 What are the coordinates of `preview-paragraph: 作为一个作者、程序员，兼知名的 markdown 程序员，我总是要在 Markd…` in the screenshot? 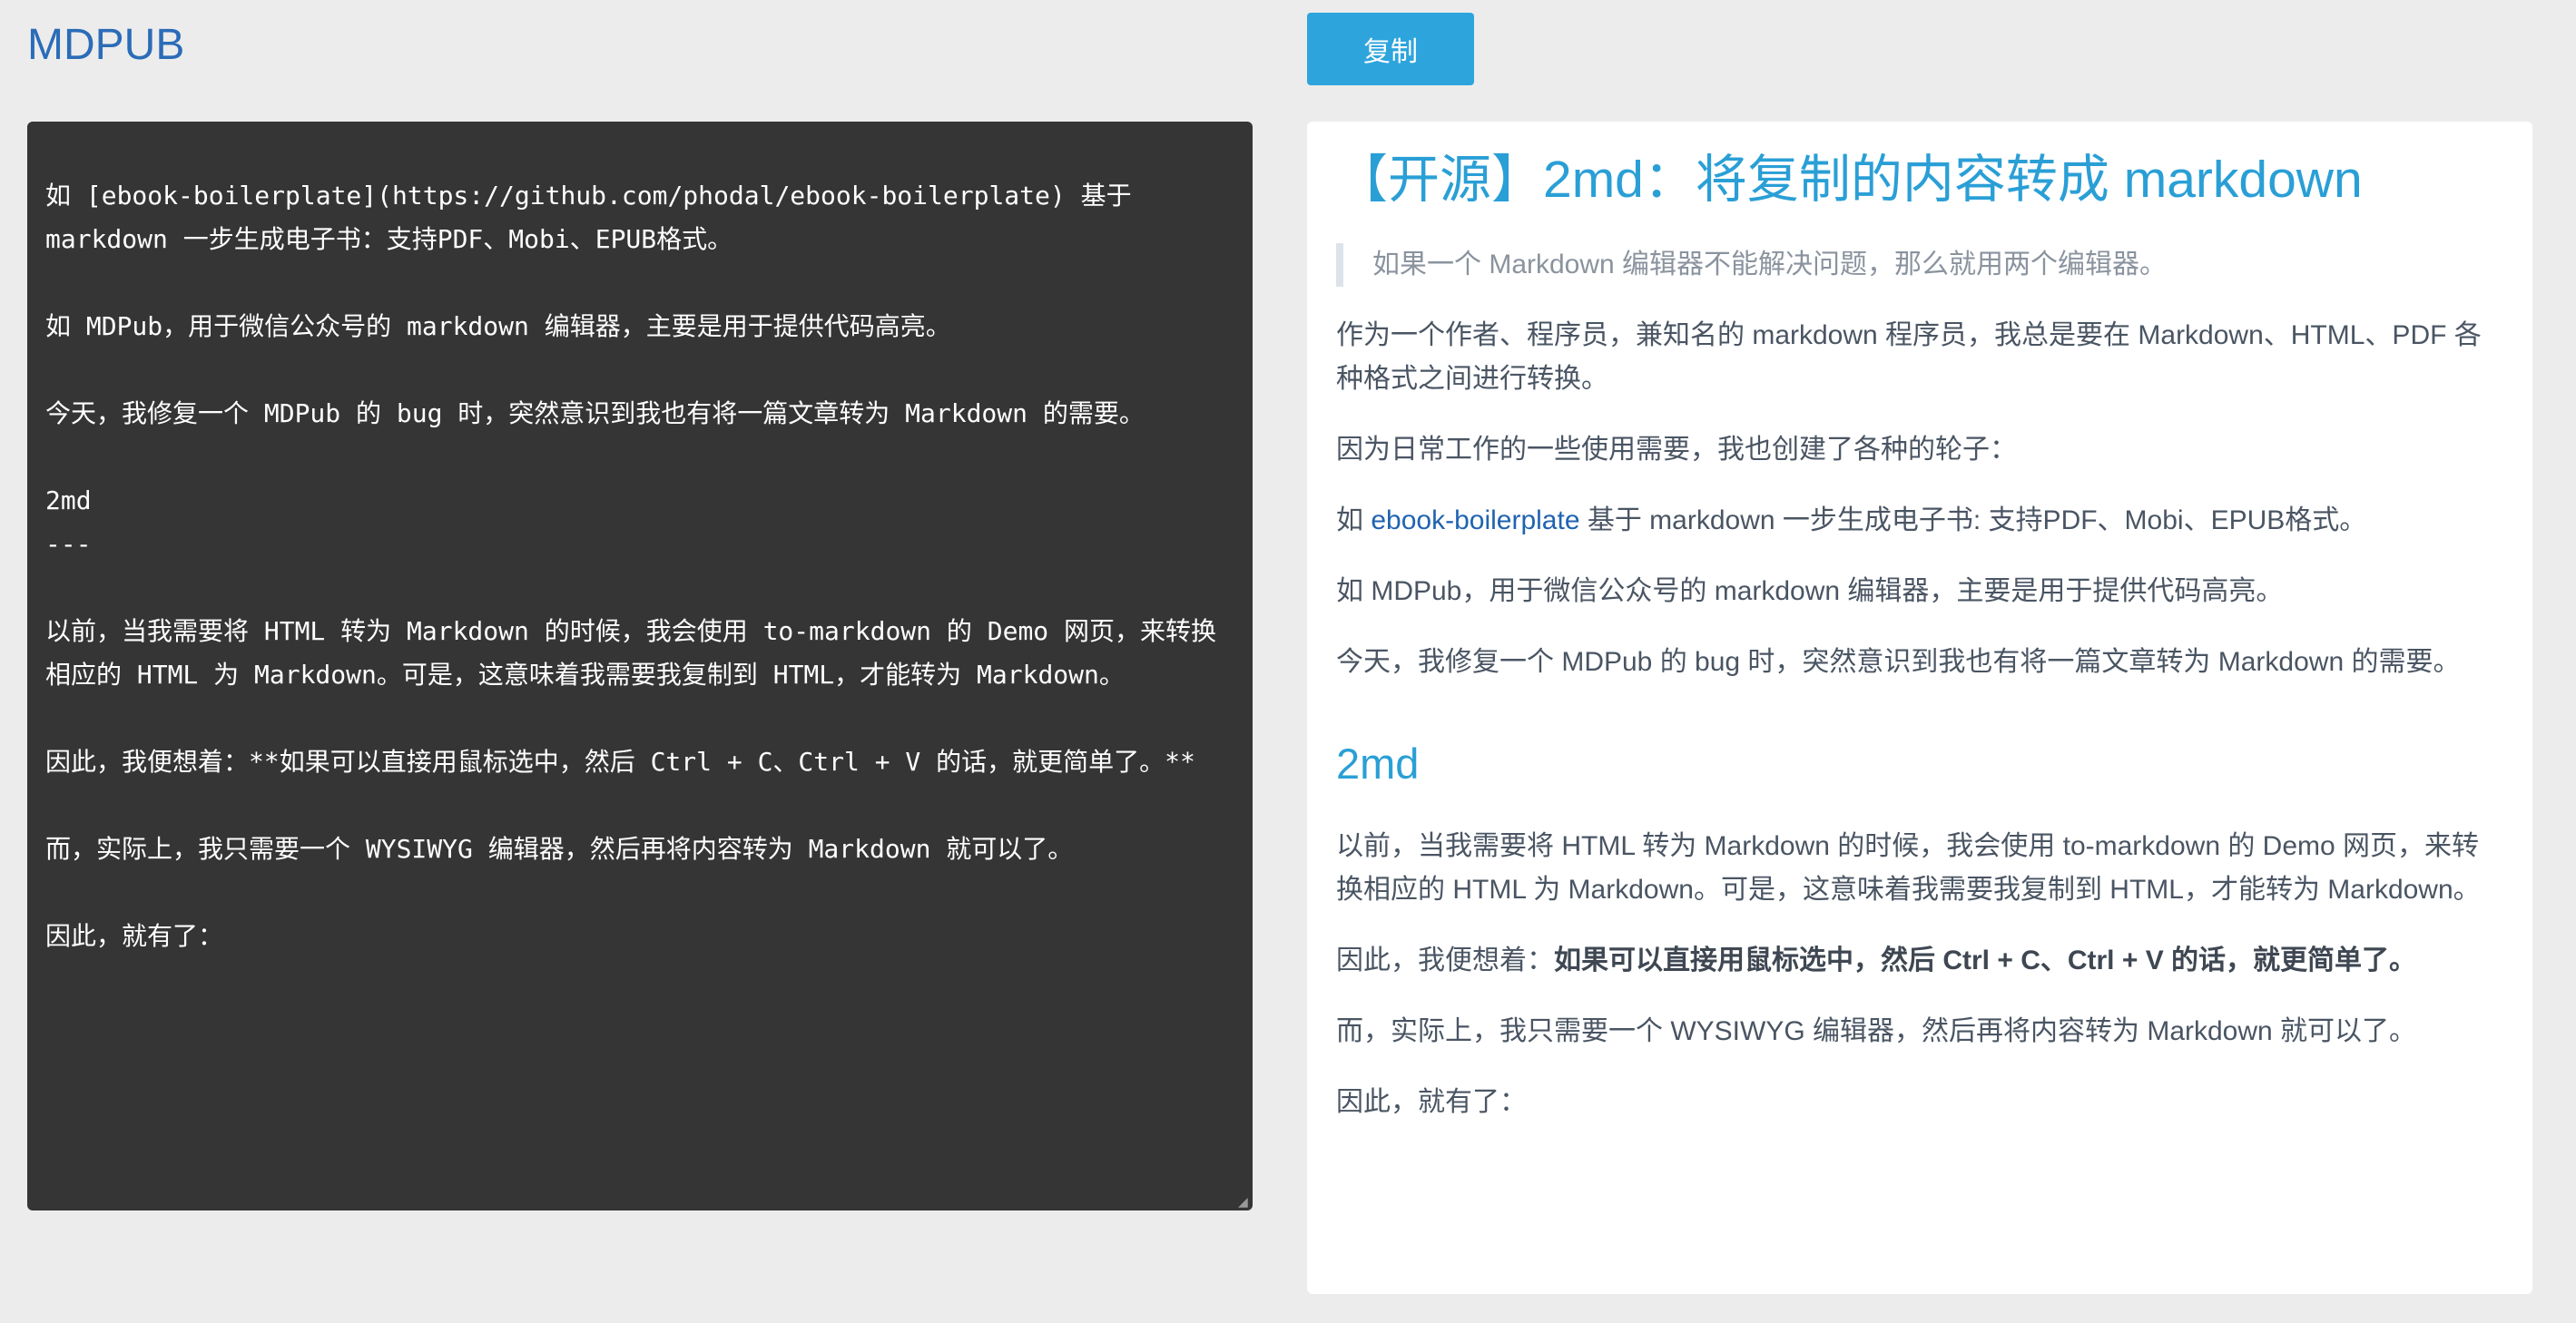 It's located at (1909, 357).